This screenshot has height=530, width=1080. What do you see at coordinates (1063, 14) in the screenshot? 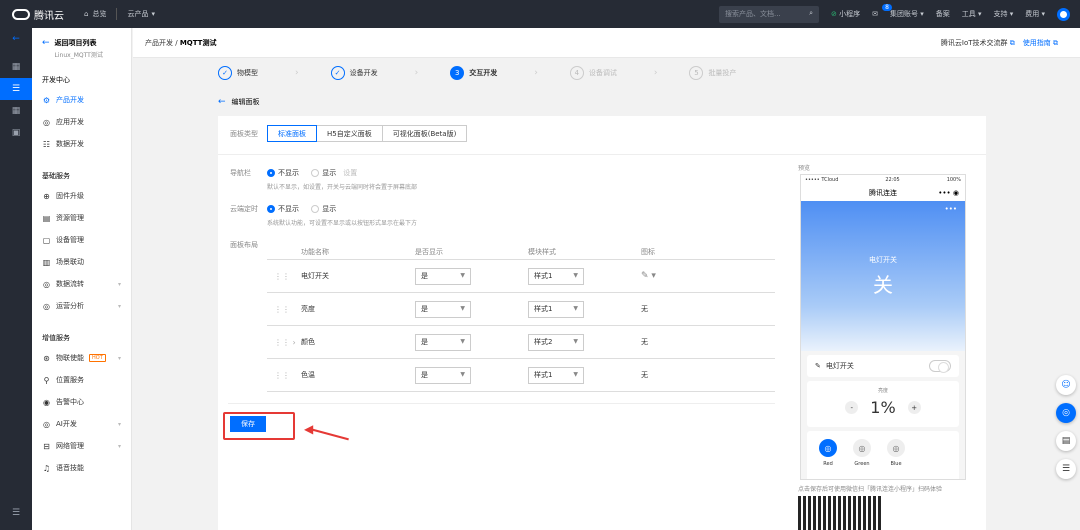
I see `avatar` at bounding box center [1063, 14].